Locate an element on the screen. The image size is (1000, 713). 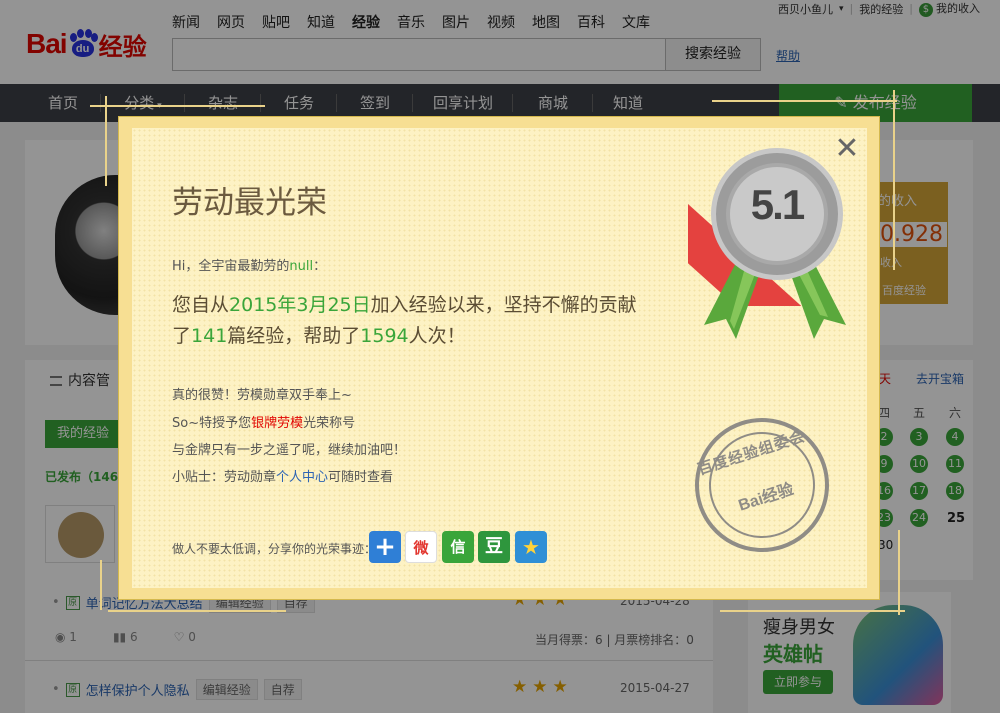
award-title: 银牌劳模 is located at coordinates (277, 423).